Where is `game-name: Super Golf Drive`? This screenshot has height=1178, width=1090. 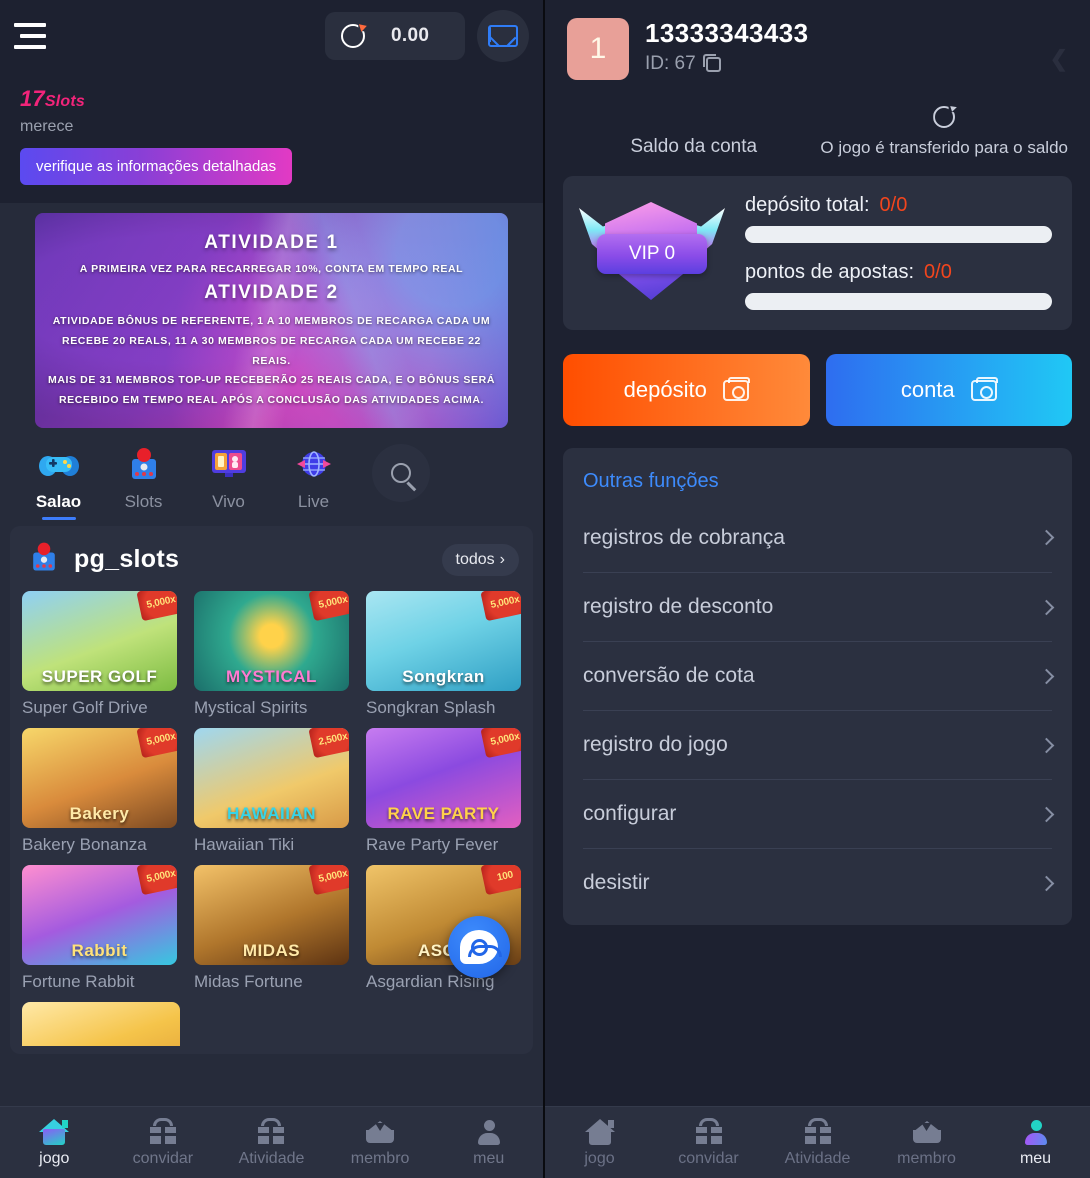
game-name: Super Golf Drive is located at coordinates (85, 707).